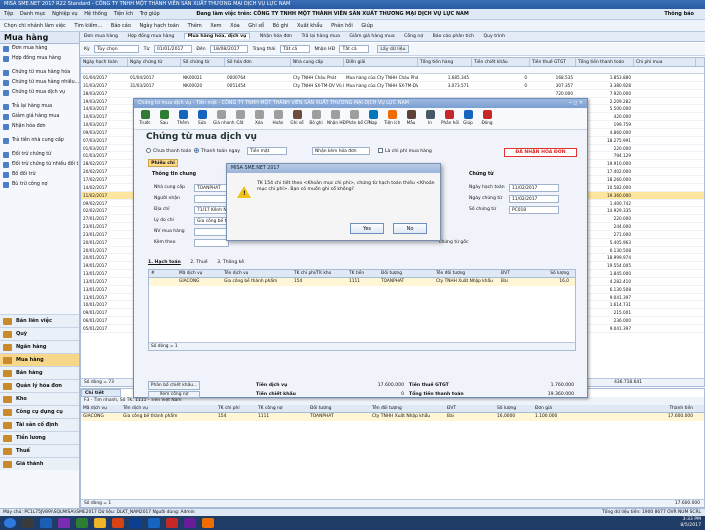  What do you see at coordinates (406, 274) in the screenshot?
I see `dlg-col-object: Đối tượng` at bounding box center [406, 274].